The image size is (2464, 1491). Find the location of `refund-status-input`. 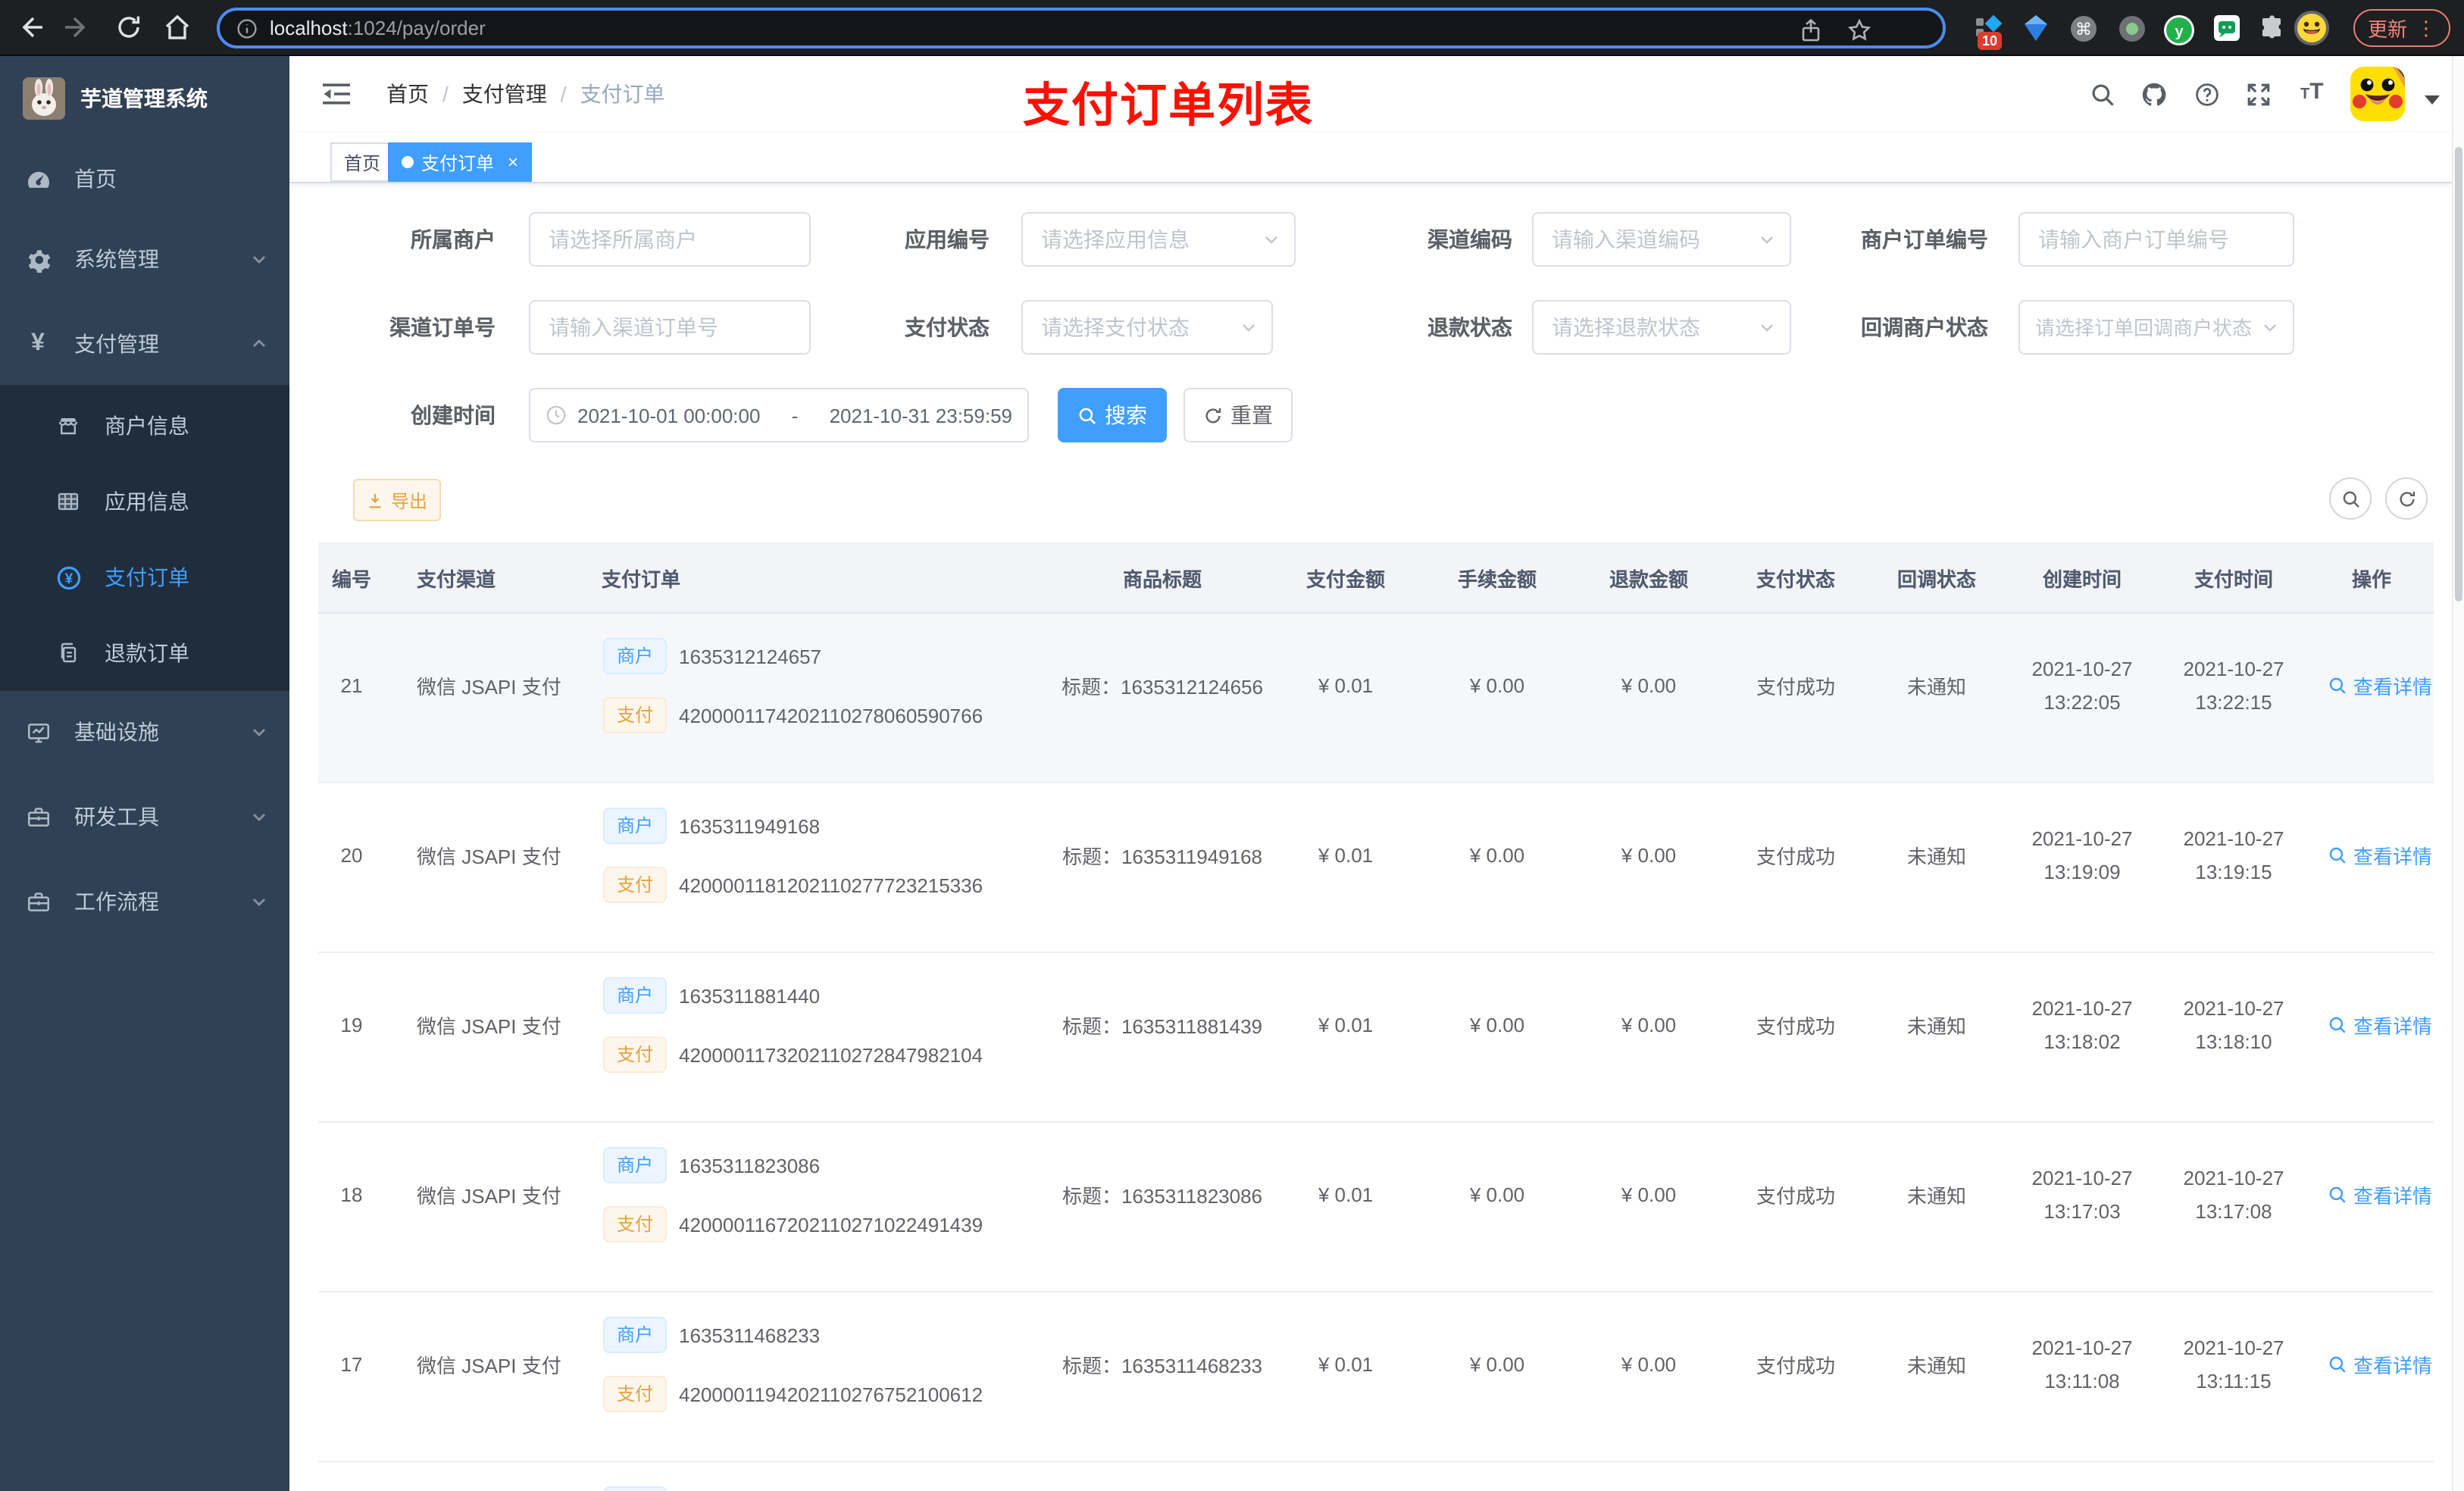

refund-status-input is located at coordinates (1662, 327).